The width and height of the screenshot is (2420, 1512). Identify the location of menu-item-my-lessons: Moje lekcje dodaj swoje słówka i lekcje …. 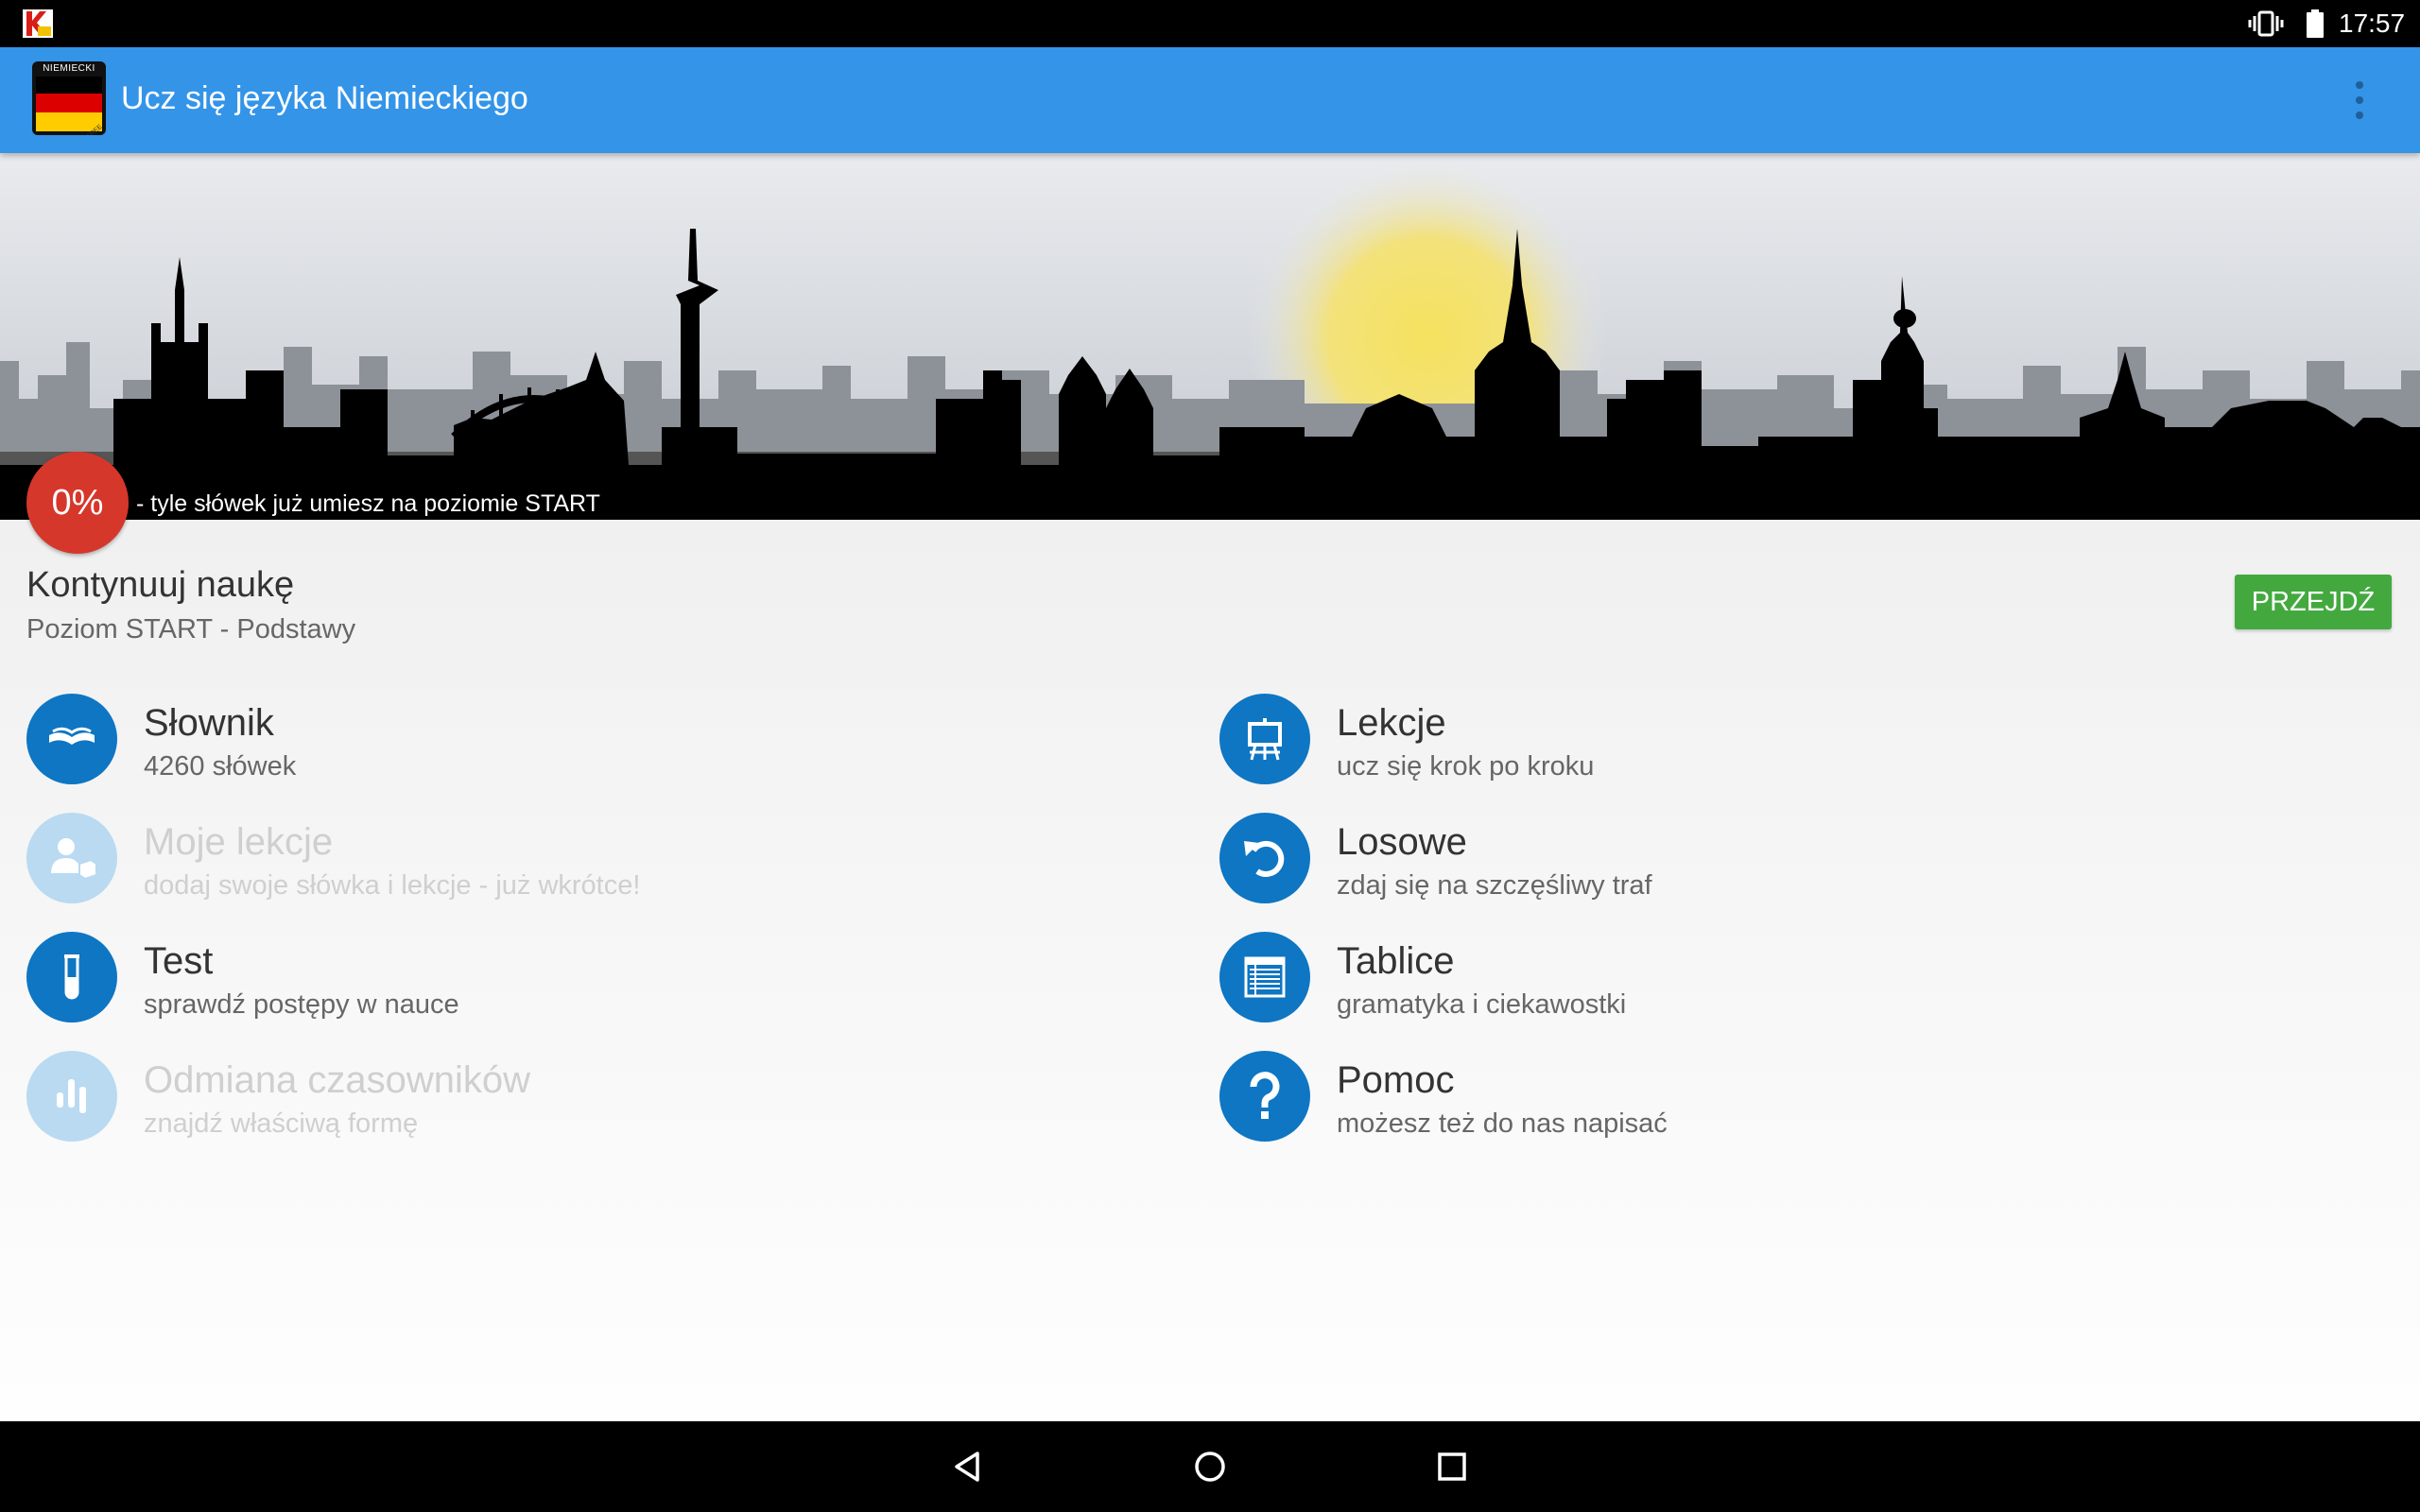
(593, 860).